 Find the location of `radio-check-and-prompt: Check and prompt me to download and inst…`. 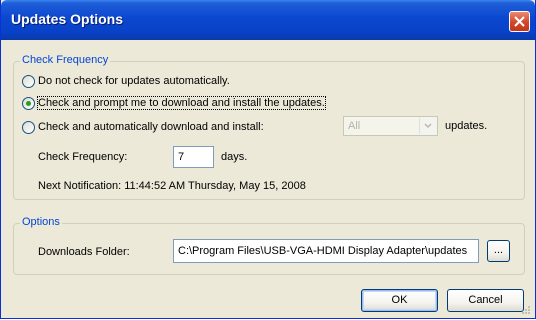

radio-check-and-prompt: Check and prompt me to download and inst… is located at coordinates (174, 103).